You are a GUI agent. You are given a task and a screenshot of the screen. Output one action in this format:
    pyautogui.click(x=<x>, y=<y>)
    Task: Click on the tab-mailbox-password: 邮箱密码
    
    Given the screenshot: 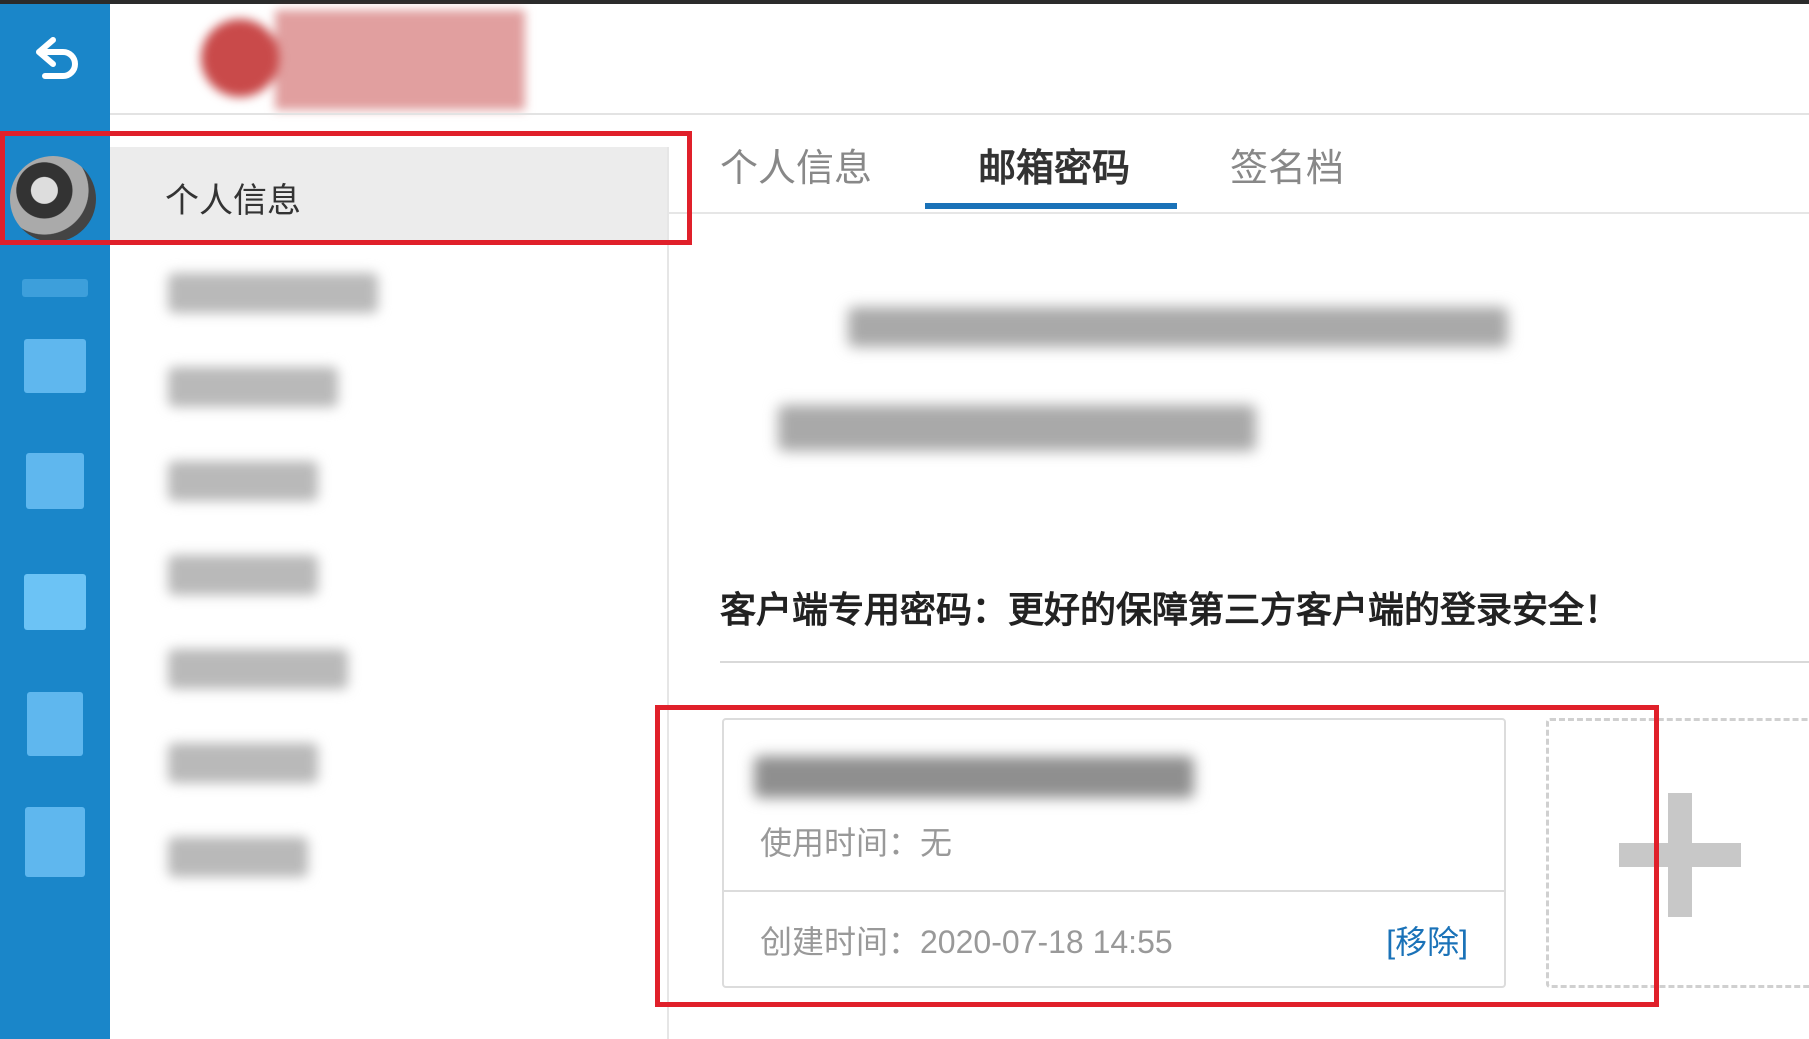 What is the action you would take?
    pyautogui.click(x=1054, y=164)
    